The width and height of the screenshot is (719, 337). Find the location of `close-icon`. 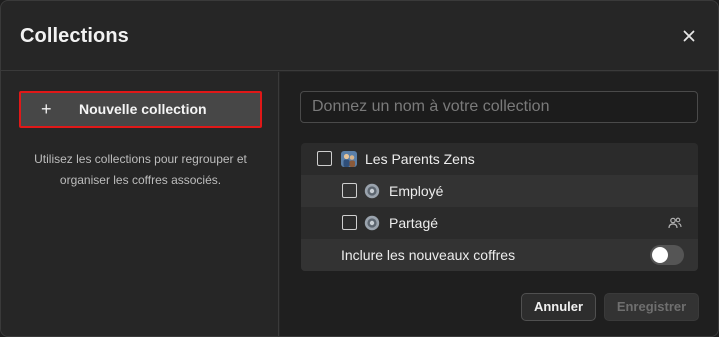

close-icon is located at coordinates (689, 36).